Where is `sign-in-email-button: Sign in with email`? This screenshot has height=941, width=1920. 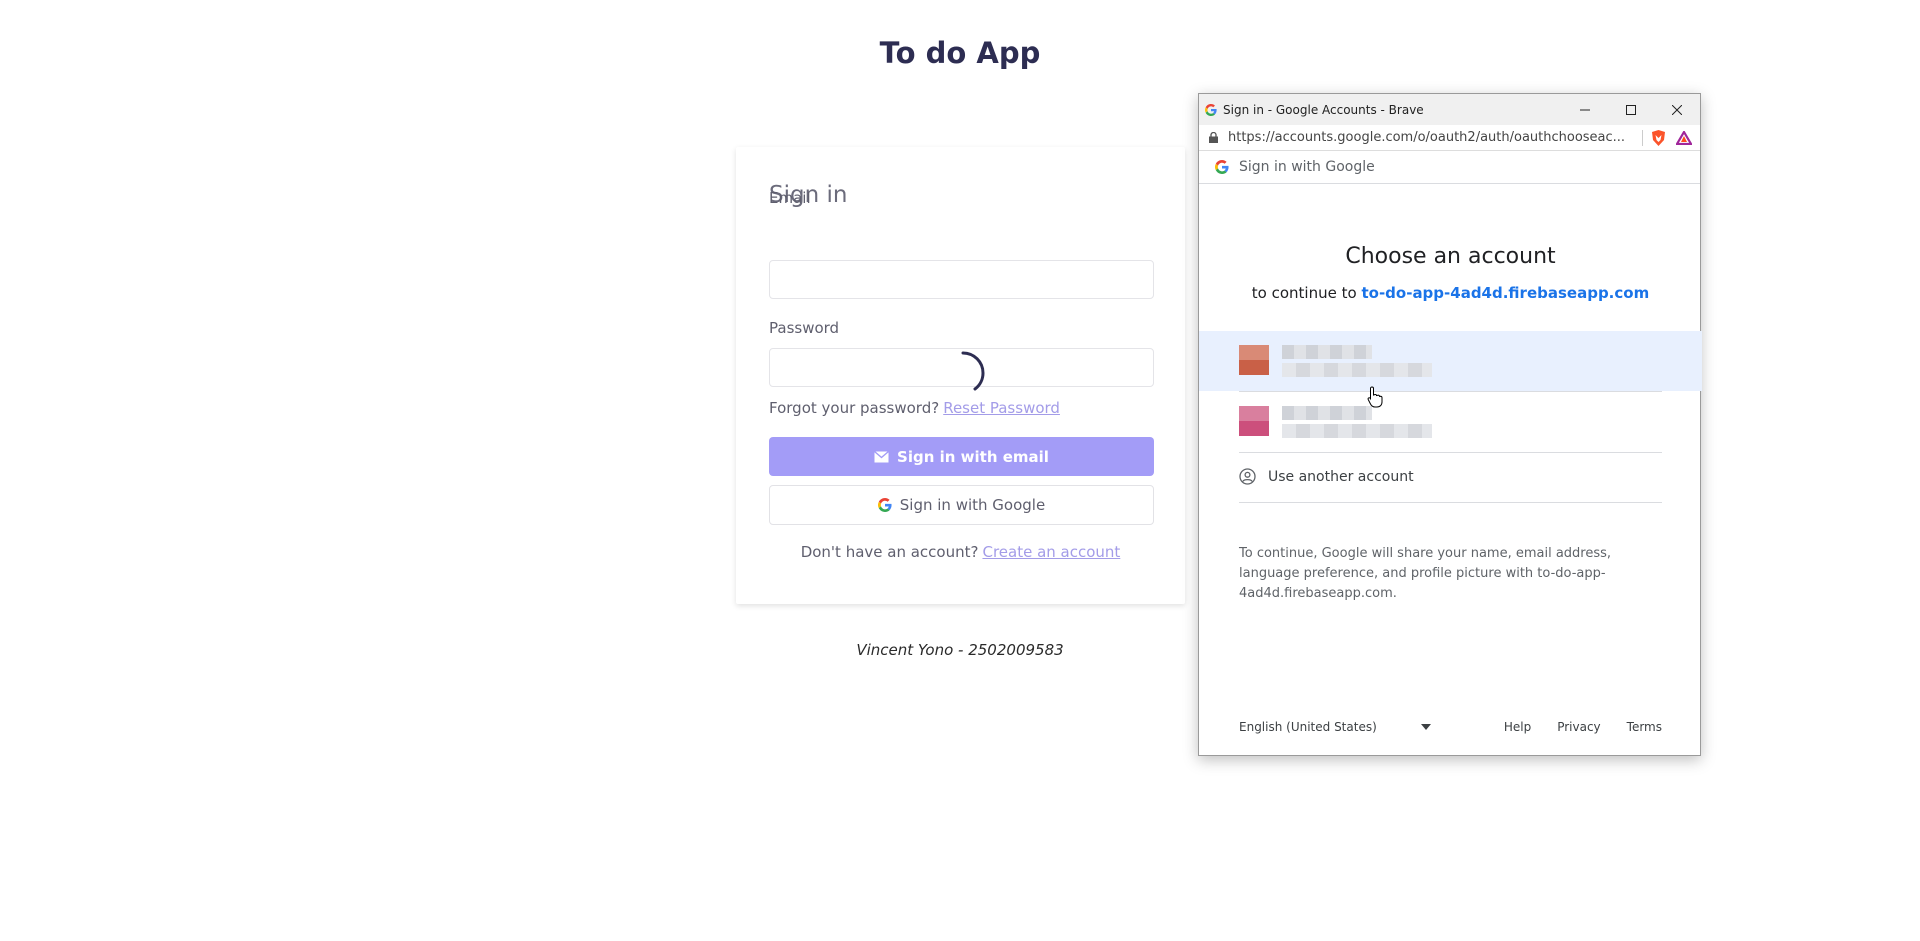
sign-in-email-button: Sign in with email is located at coordinates (961, 456).